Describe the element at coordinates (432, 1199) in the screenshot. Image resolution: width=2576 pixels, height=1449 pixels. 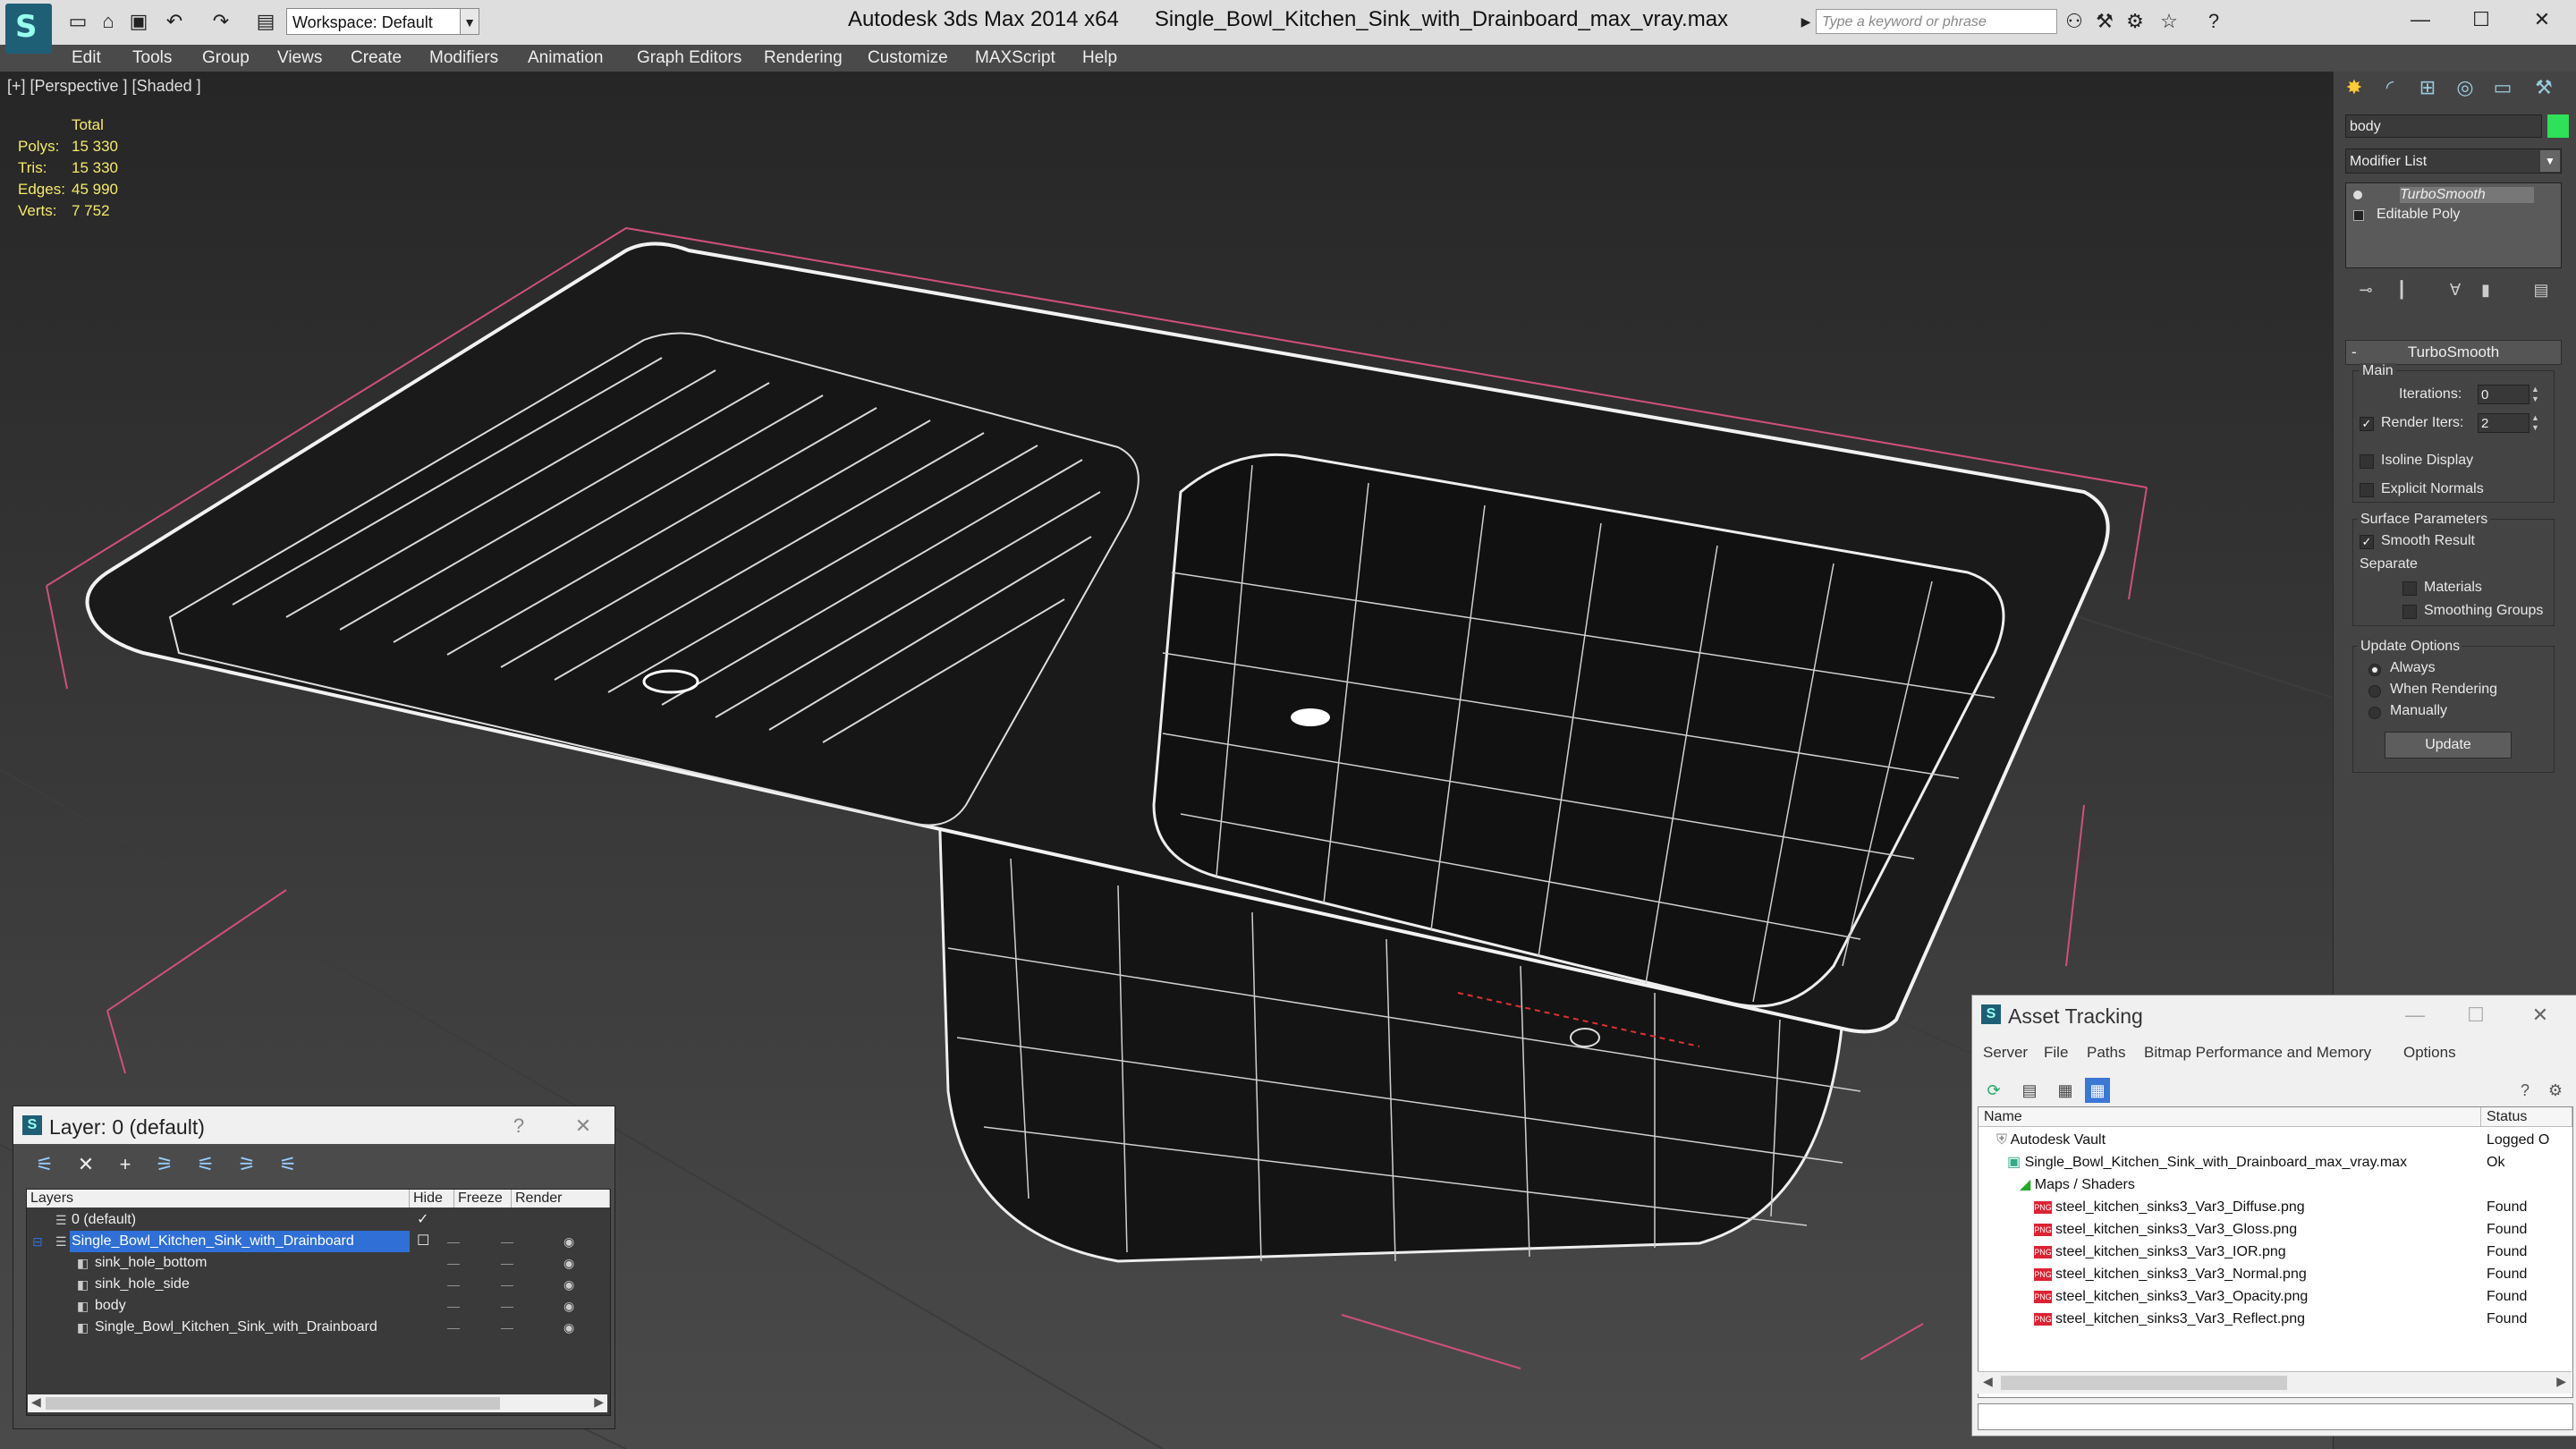
I see `col-hide: Hide` at that location.